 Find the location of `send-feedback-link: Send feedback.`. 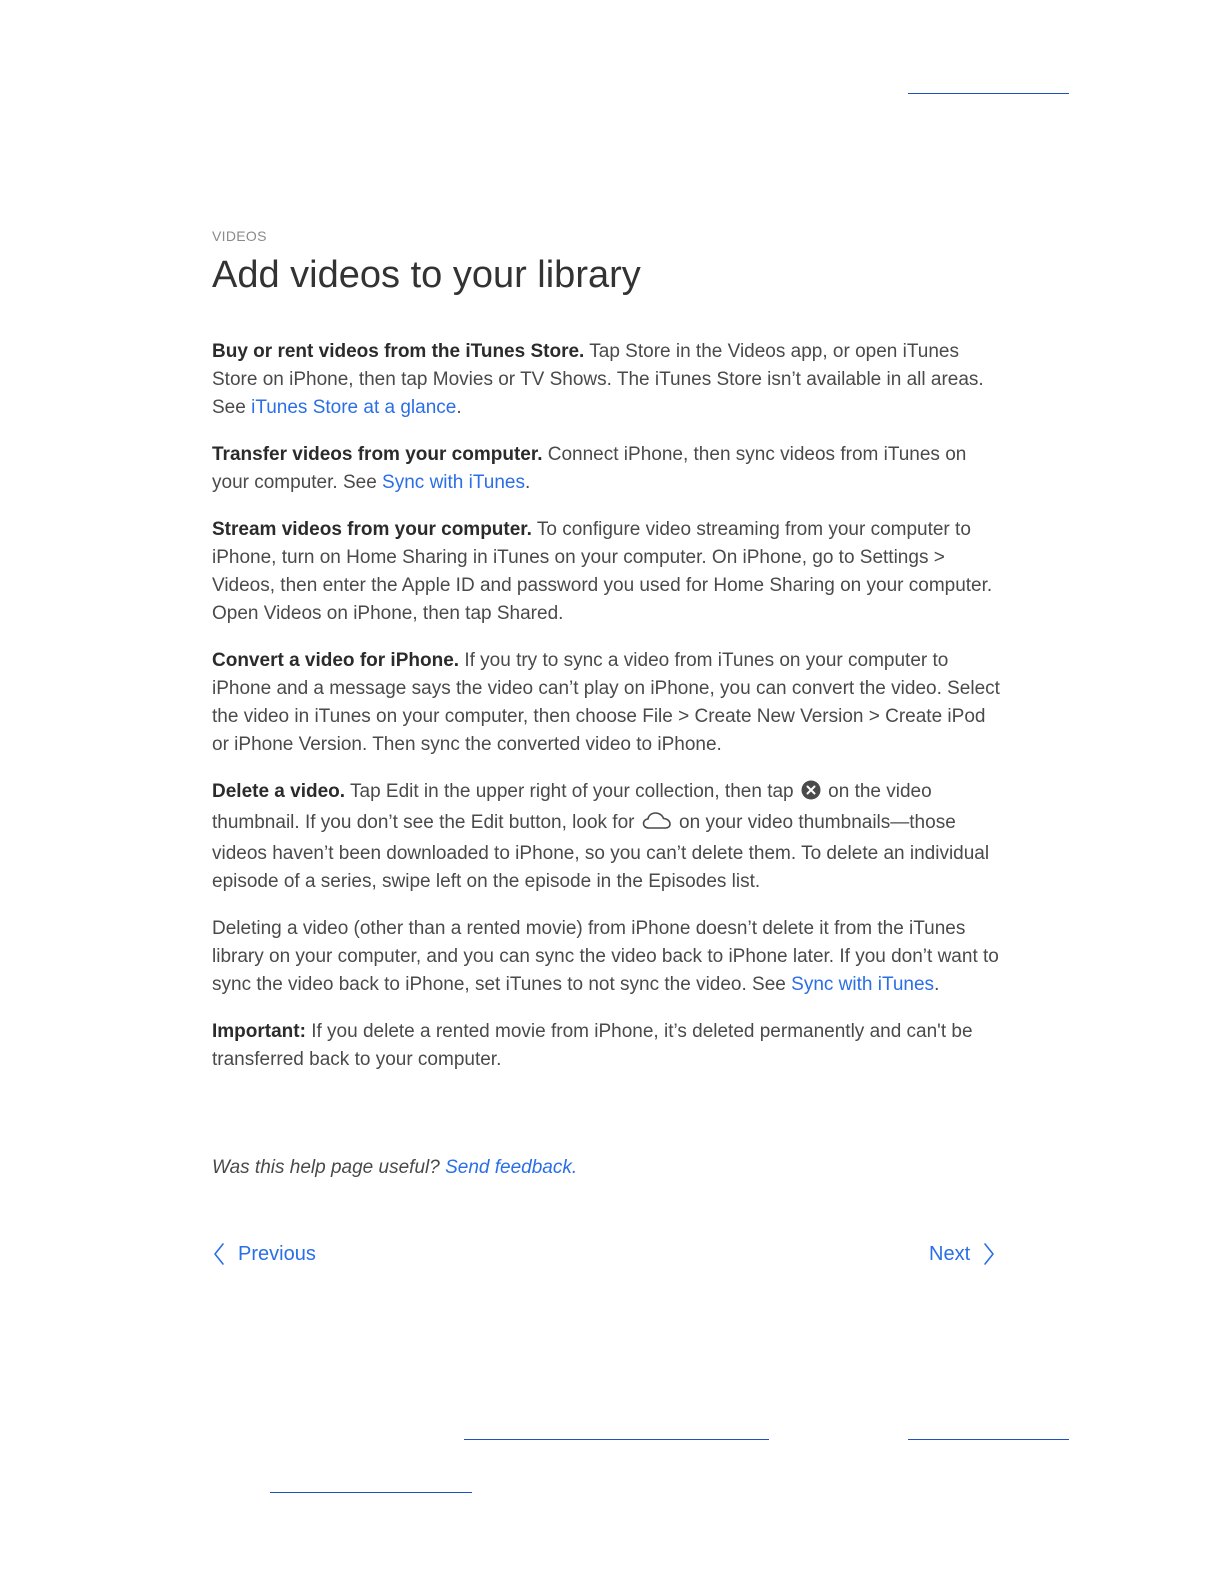

send-feedback-link: Send feedback. is located at coordinates (511, 1167).